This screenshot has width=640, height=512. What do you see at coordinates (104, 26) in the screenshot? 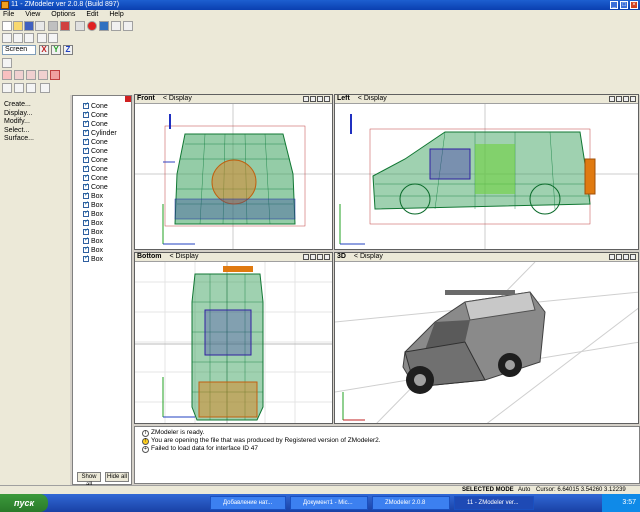
I see `render-icon` at bounding box center [104, 26].